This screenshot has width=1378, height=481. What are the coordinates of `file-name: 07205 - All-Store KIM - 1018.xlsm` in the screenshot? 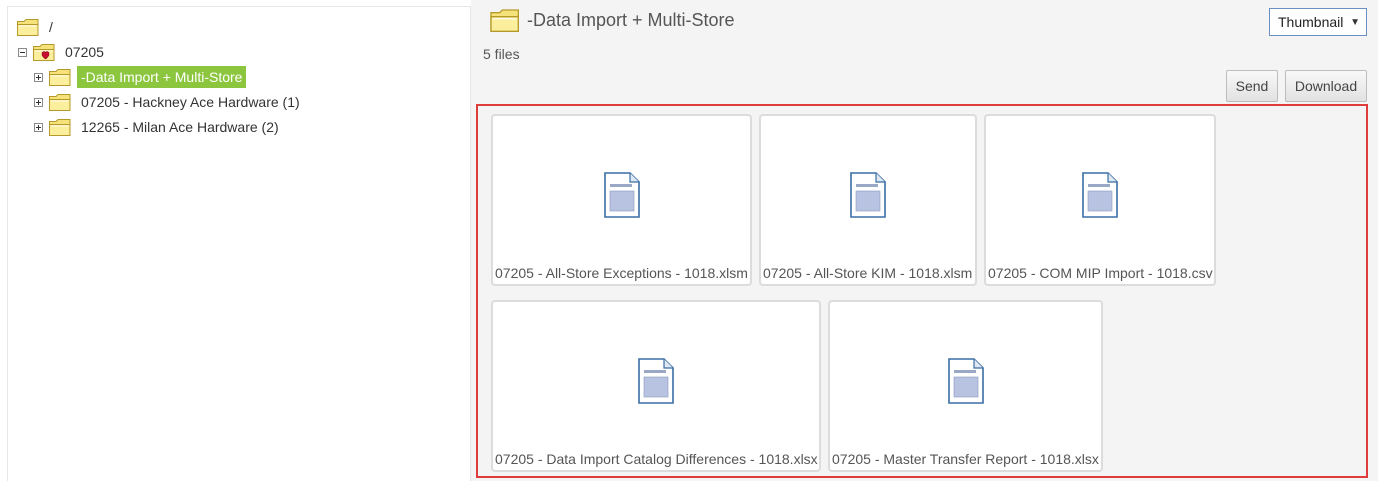 It's located at (868, 273).